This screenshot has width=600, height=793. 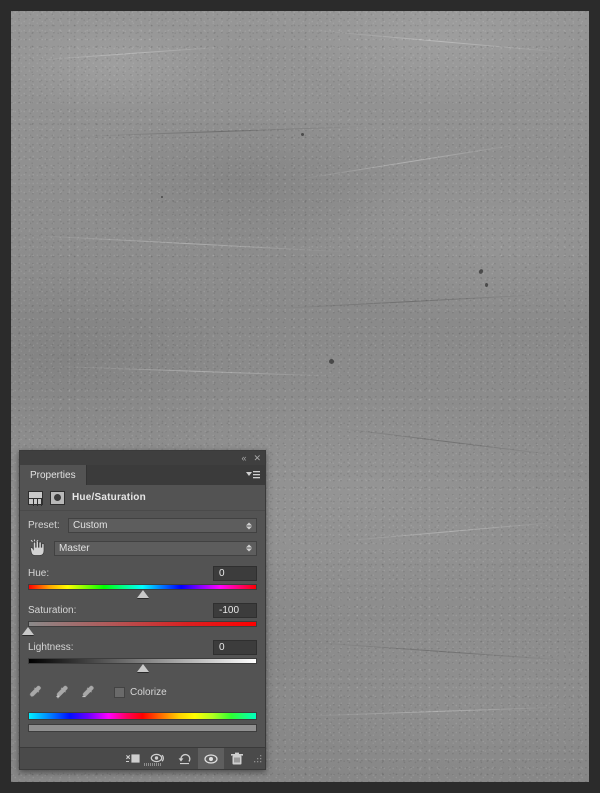 What do you see at coordinates (142, 656) in the screenshot?
I see `lightness-slider-group: Lightness: 0` at bounding box center [142, 656].